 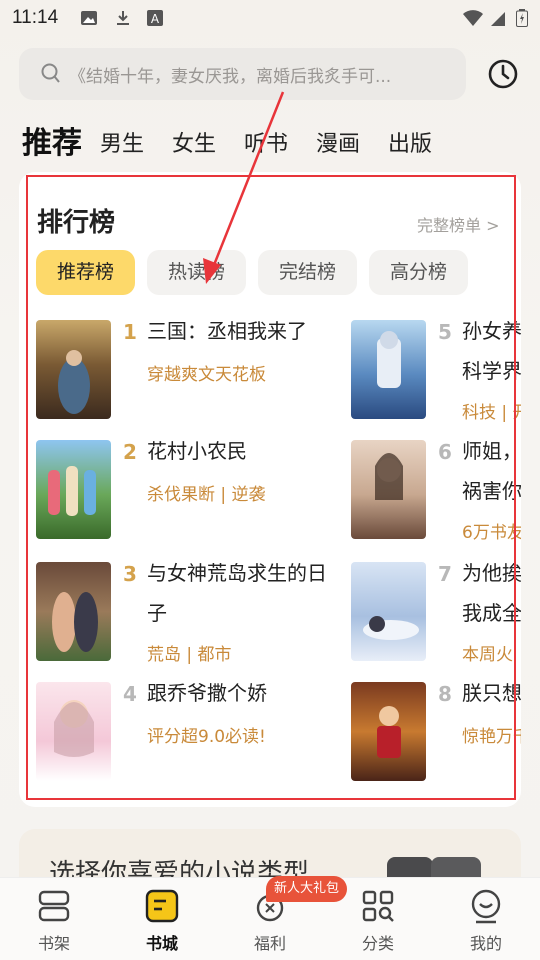 I want to click on nav-label: 我的, so click(x=485, y=943).